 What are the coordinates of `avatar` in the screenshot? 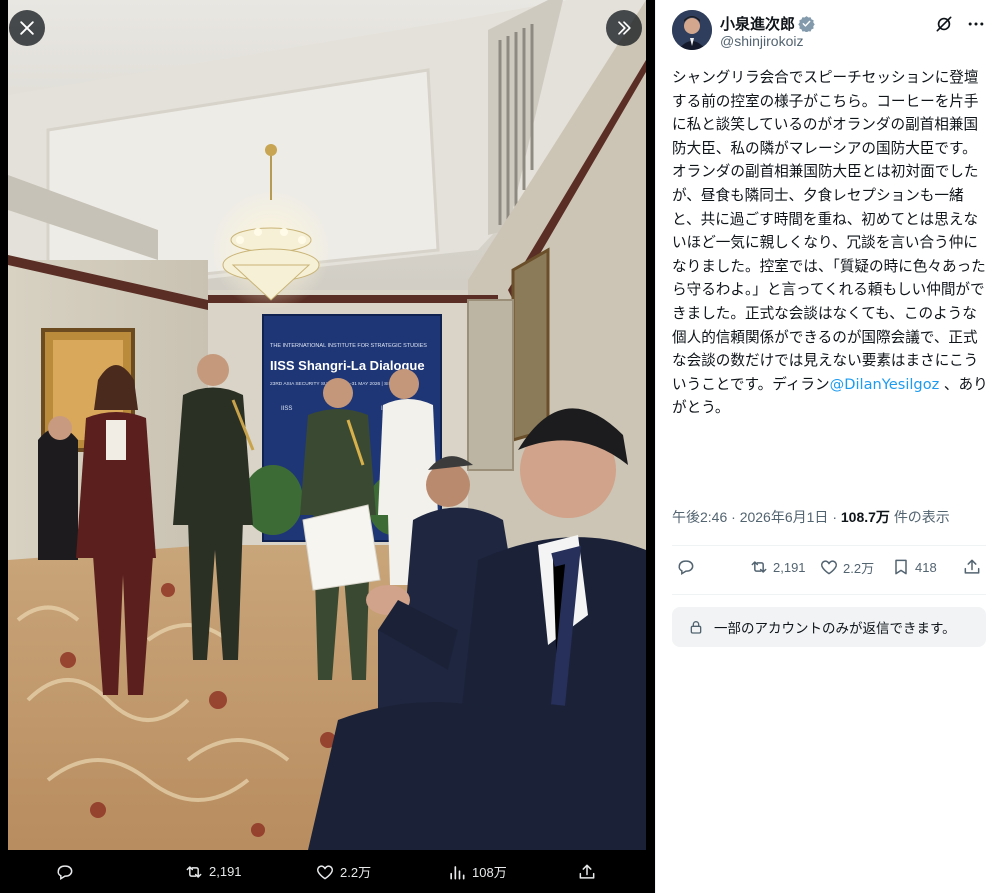 It's located at (692, 30).